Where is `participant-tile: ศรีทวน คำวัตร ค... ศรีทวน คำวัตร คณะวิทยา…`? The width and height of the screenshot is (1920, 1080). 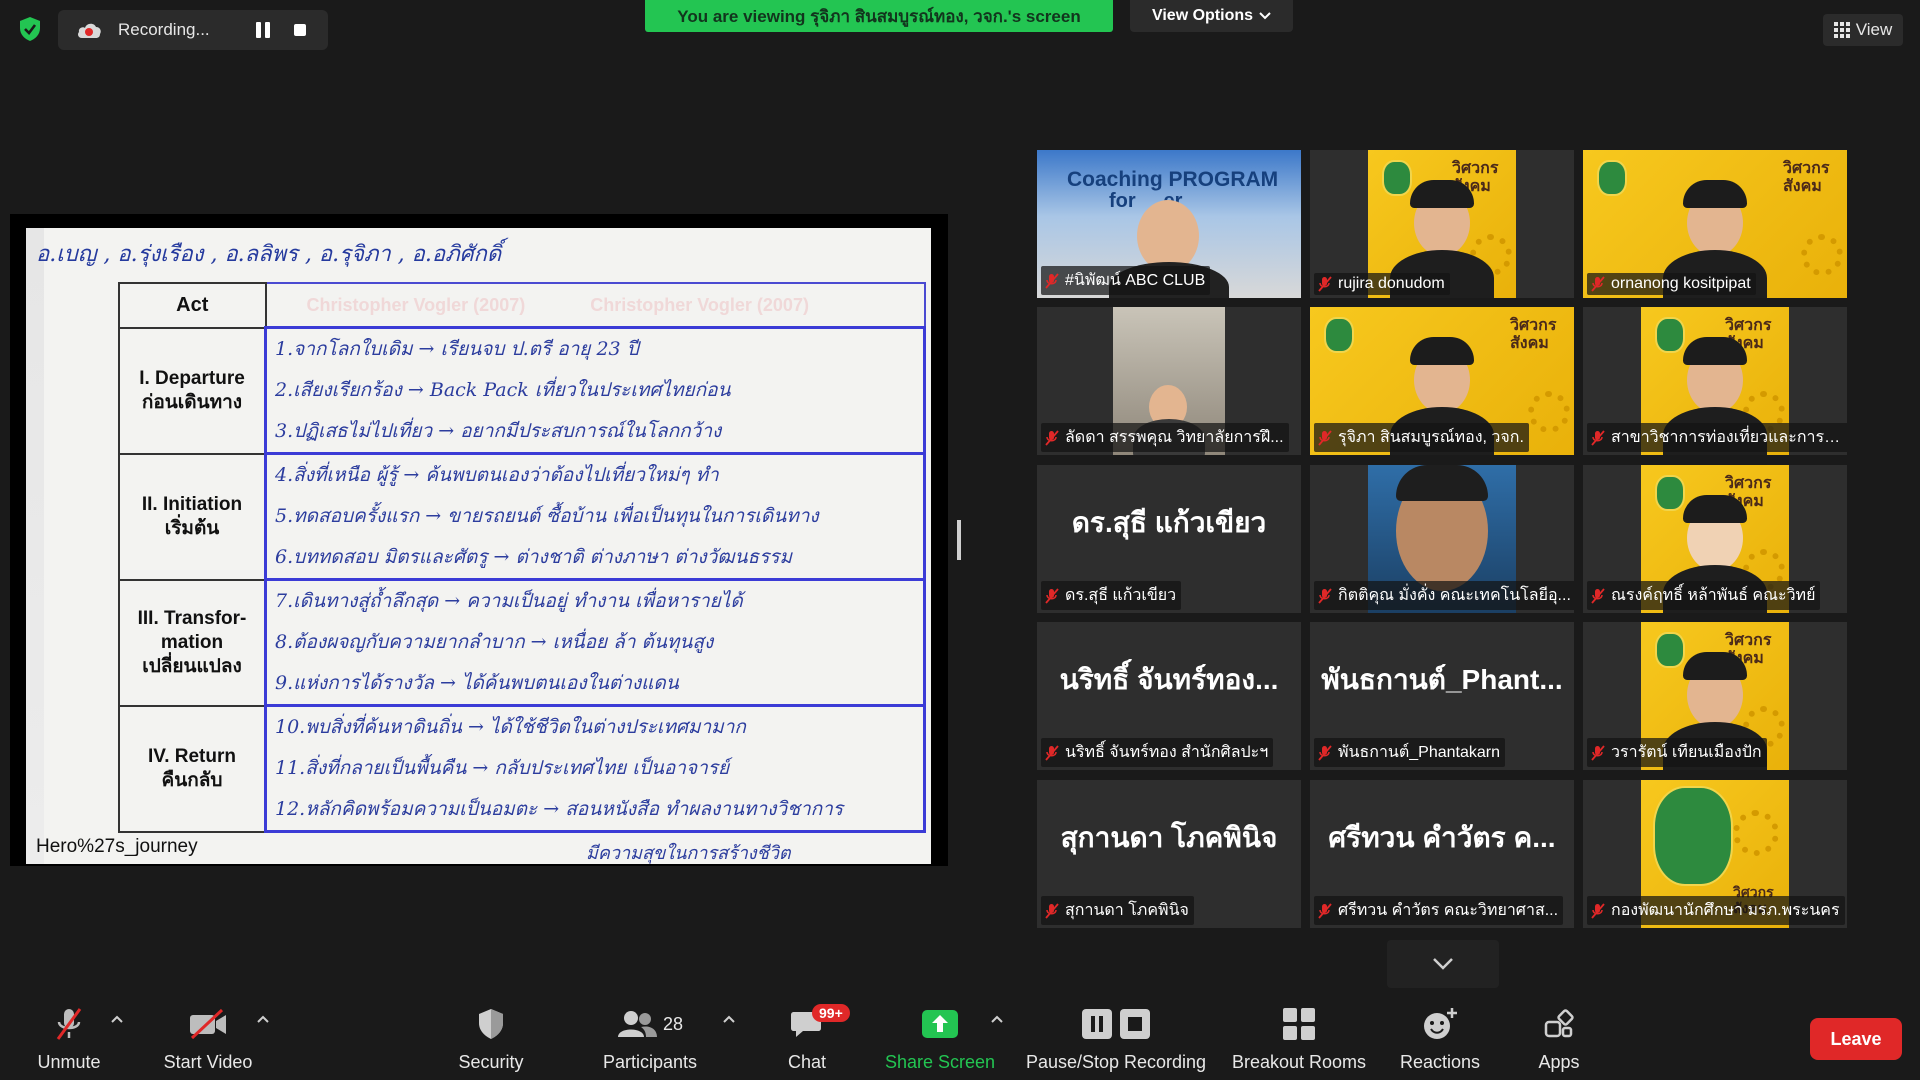
participant-tile: ศรีทวน คำวัตร ค... ศรีทวน คำวัตร คณะวิทยา… is located at coordinates (1442, 854).